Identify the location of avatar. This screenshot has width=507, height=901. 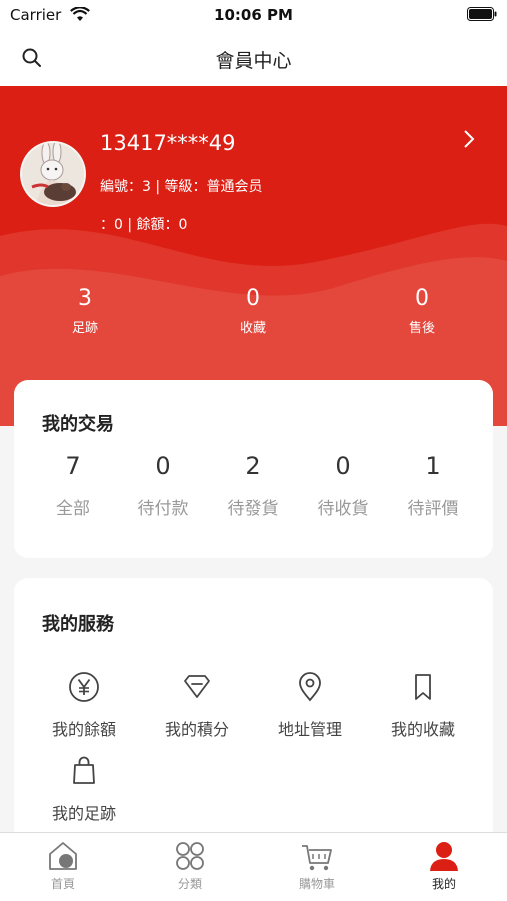
(53, 174).